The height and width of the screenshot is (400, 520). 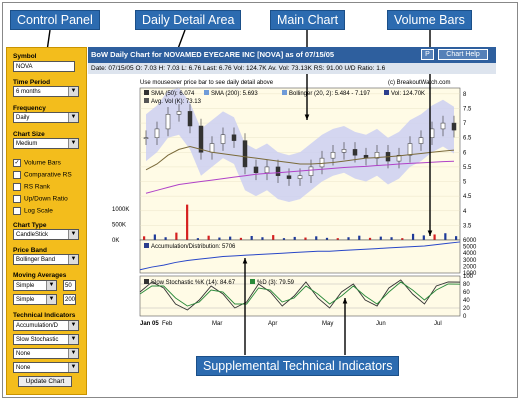 I want to click on legend-entry: SMA (50): 6.074, so click(x=173, y=94).